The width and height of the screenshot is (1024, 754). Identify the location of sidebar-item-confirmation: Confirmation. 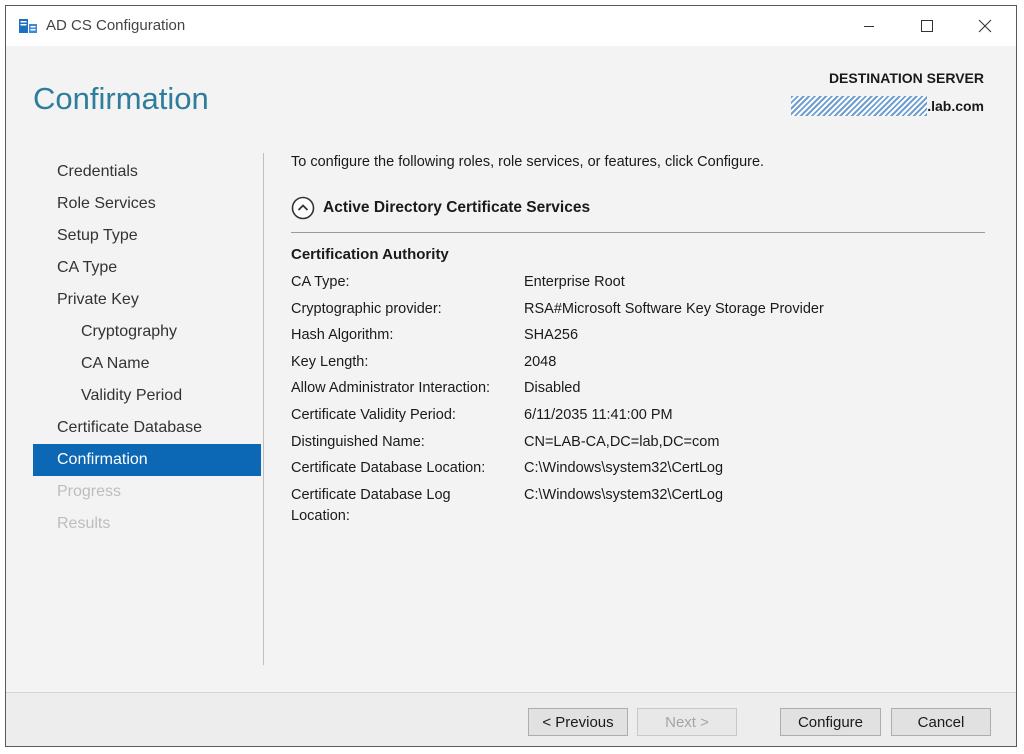
(147, 460).